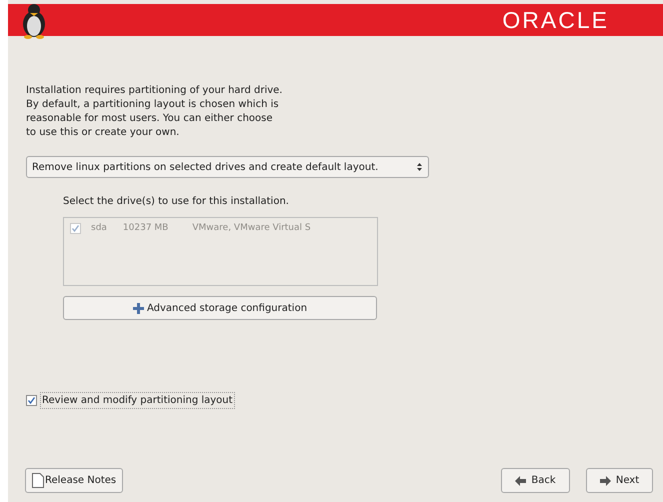 This screenshot has width=663, height=502. Describe the element at coordinates (137, 400) in the screenshot. I see `review-label: Review and modify partitioning layout` at that location.